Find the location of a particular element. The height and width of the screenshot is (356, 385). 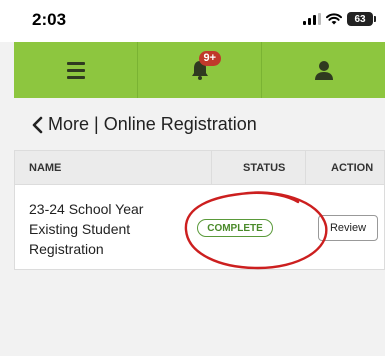

page-header: More | Online Registration is located at coordinates (143, 124).